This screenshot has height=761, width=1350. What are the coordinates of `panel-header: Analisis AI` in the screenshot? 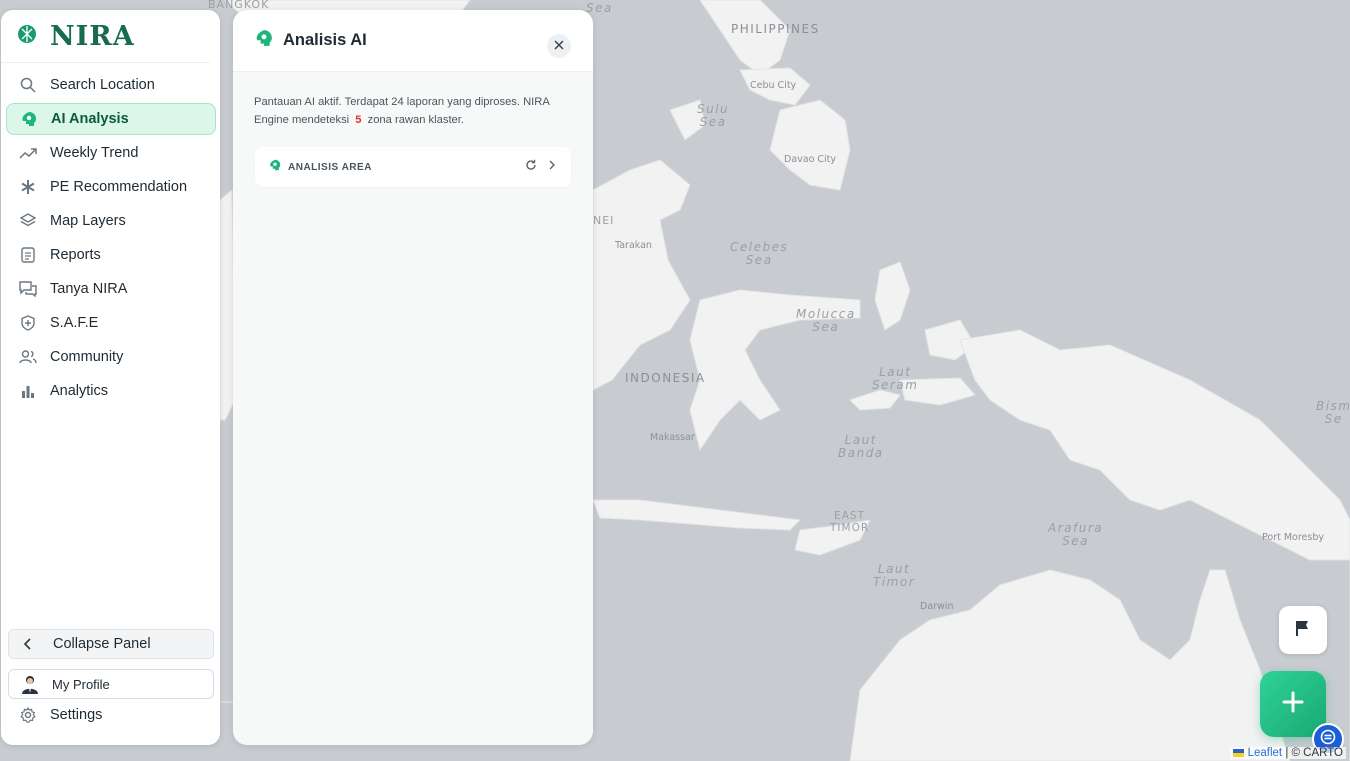 It's located at (413, 41).